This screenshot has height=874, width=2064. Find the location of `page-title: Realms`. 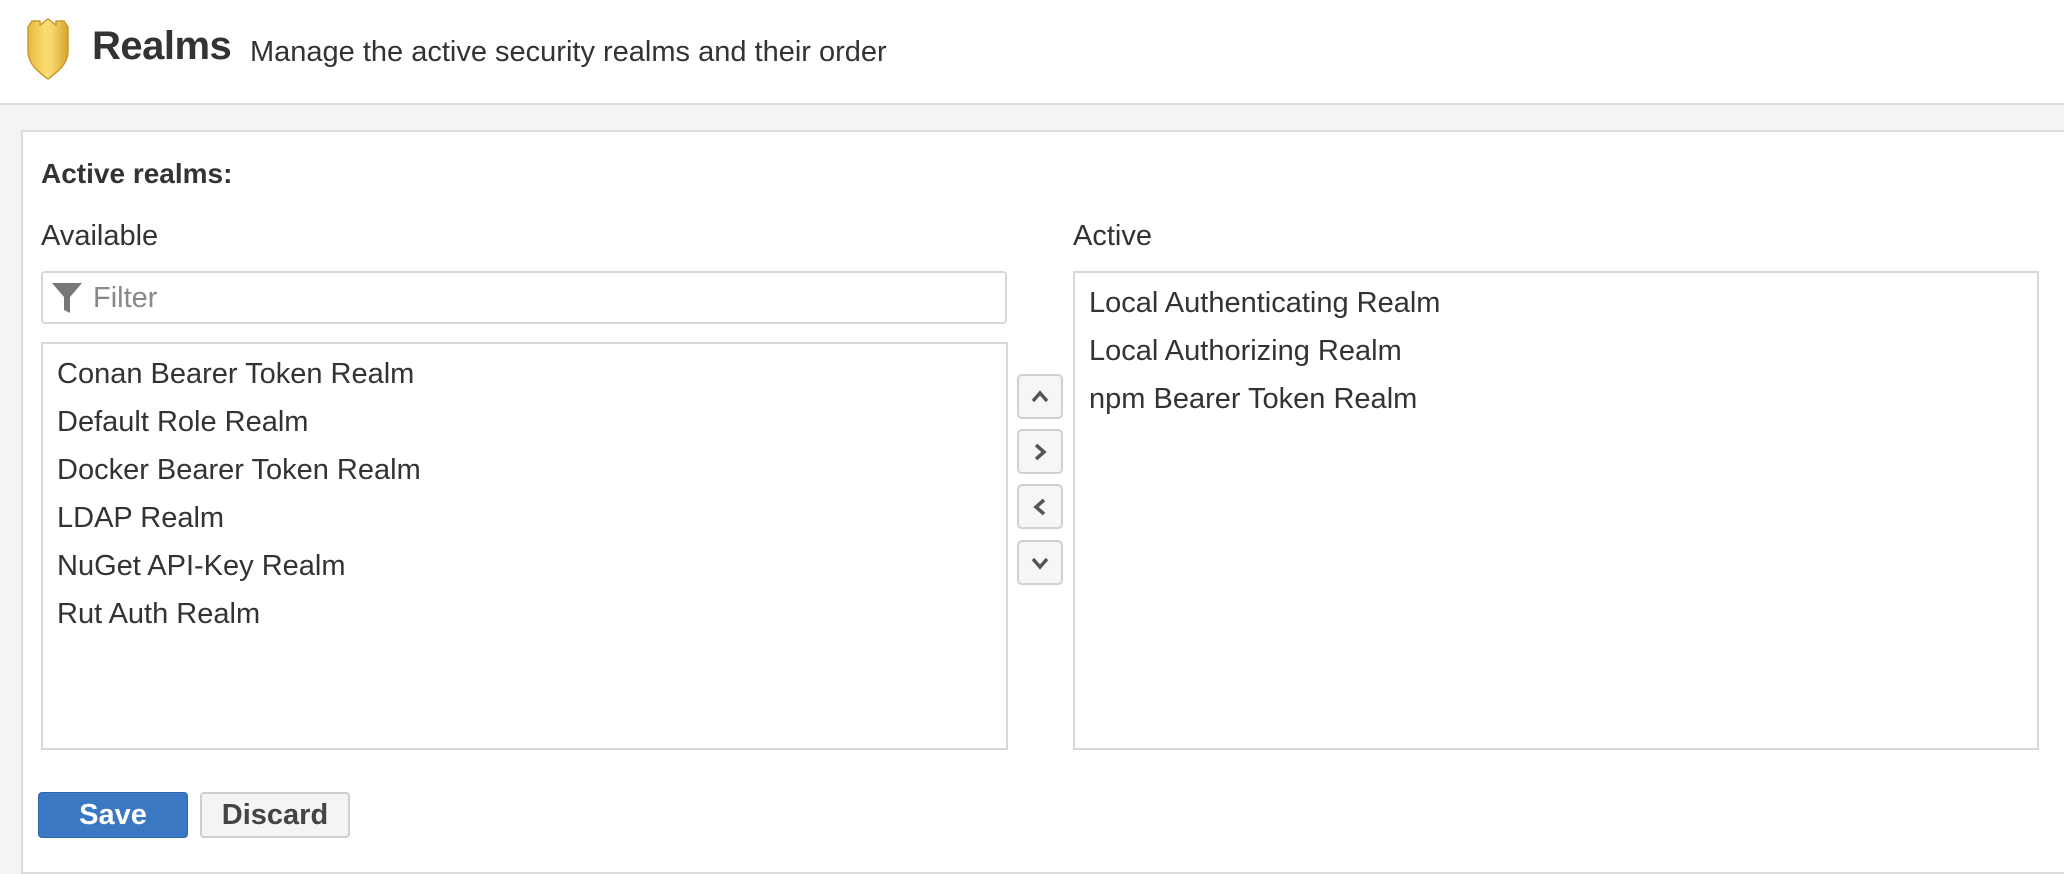

page-title: Realms is located at coordinates (162, 46).